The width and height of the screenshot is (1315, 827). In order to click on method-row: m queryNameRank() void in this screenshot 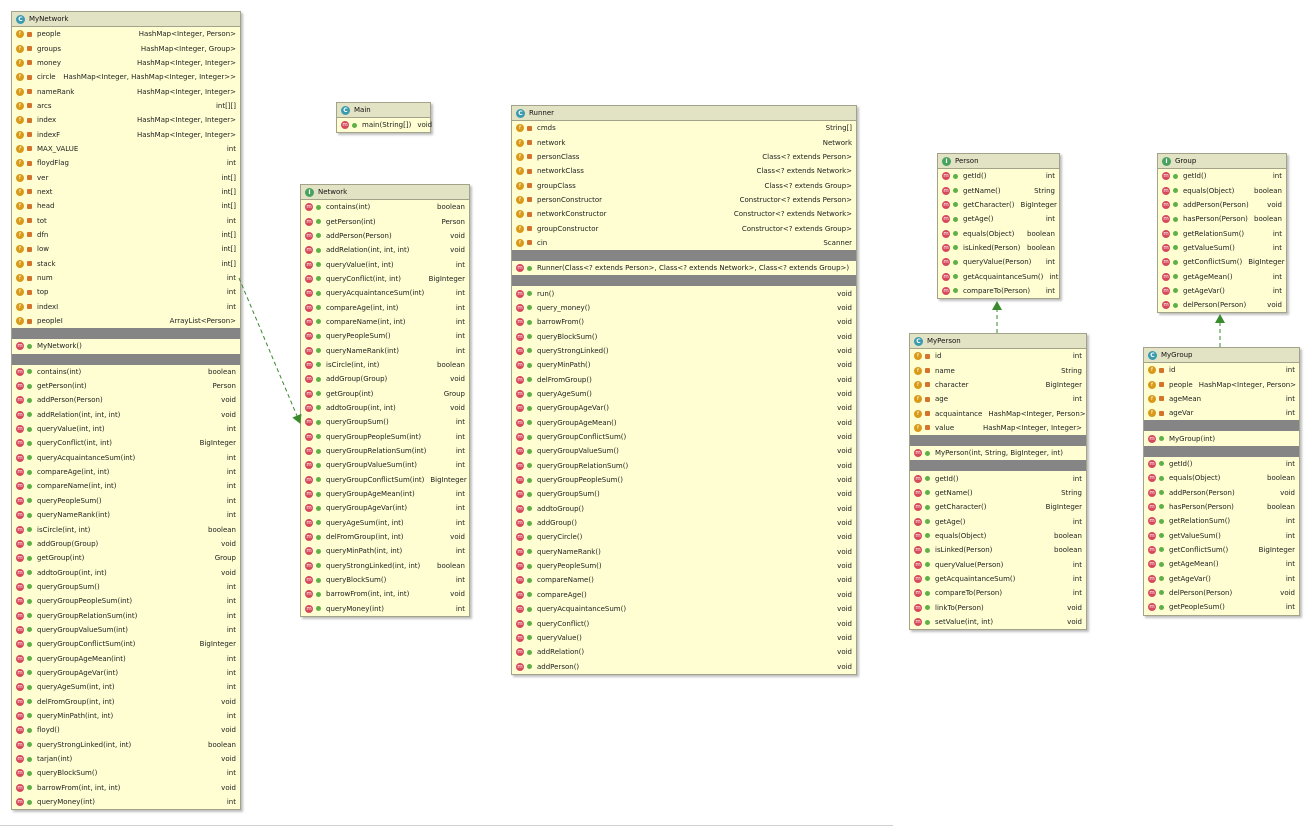, I will do `click(684, 552)`.